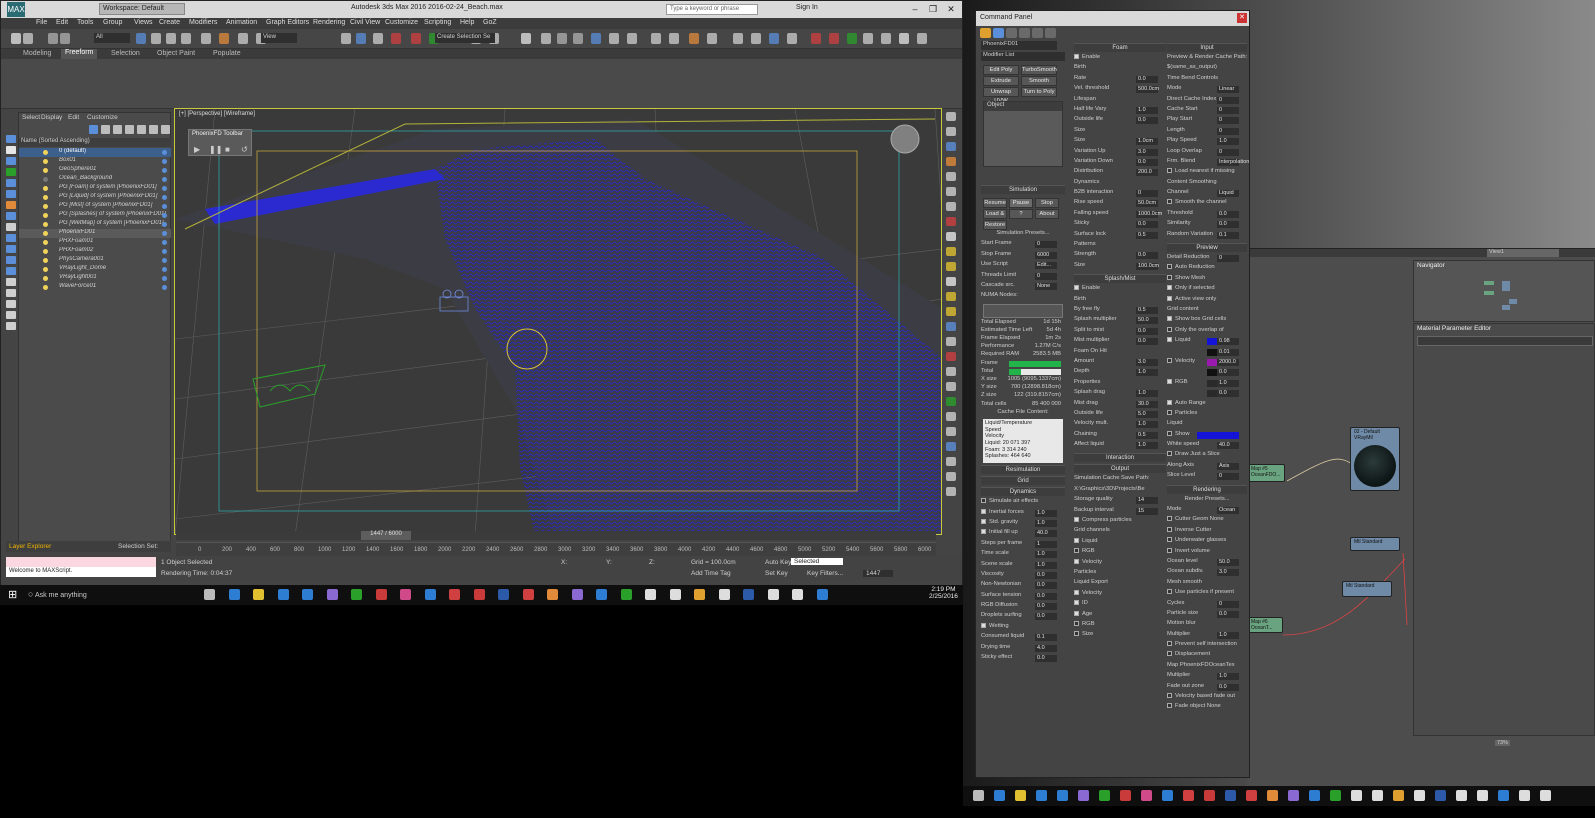 The width and height of the screenshot is (1595, 818). Describe the element at coordinates (1523, 253) in the screenshot. I see `slate-view-tab: View1` at that location.